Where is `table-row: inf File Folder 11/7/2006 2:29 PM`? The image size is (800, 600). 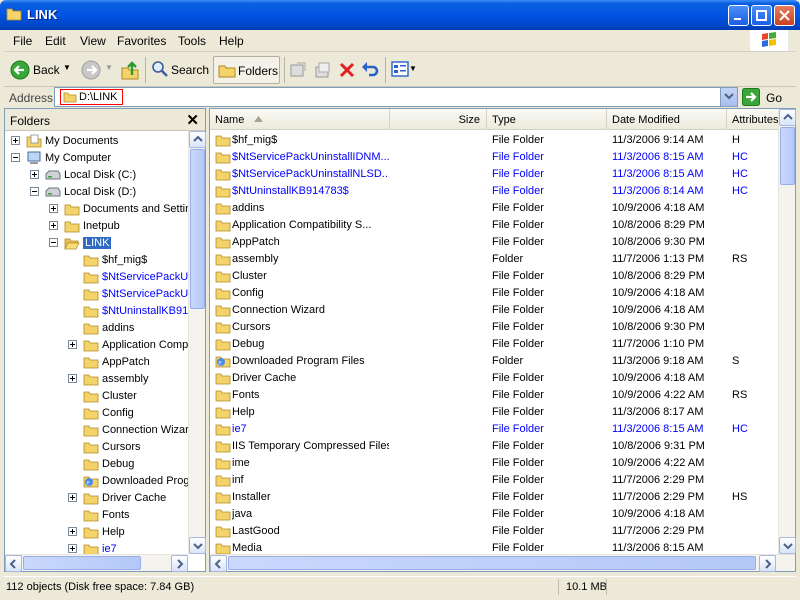 table-row: inf File Folder 11/7/2006 2:29 PM is located at coordinates (494, 479).